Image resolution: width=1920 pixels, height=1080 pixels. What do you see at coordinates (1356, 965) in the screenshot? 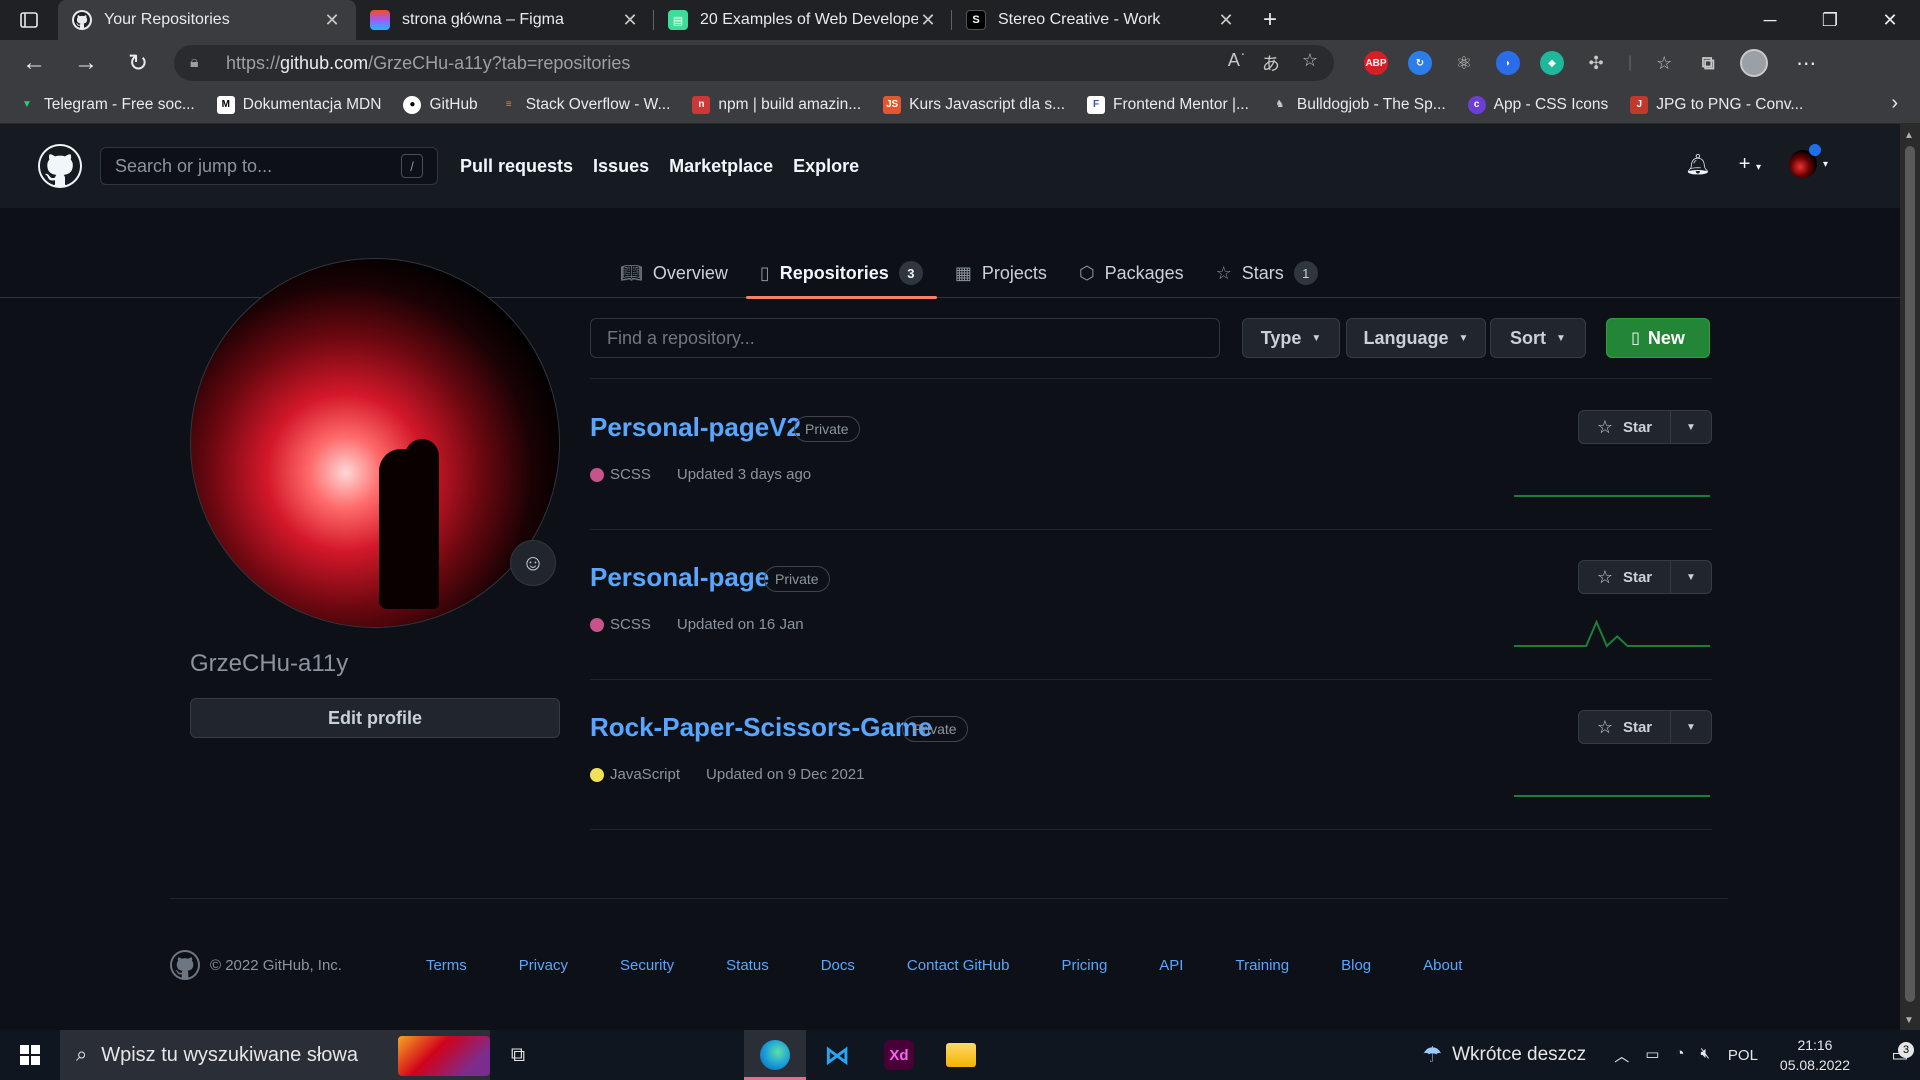
I see `footer-link-blog: Blog` at bounding box center [1356, 965].